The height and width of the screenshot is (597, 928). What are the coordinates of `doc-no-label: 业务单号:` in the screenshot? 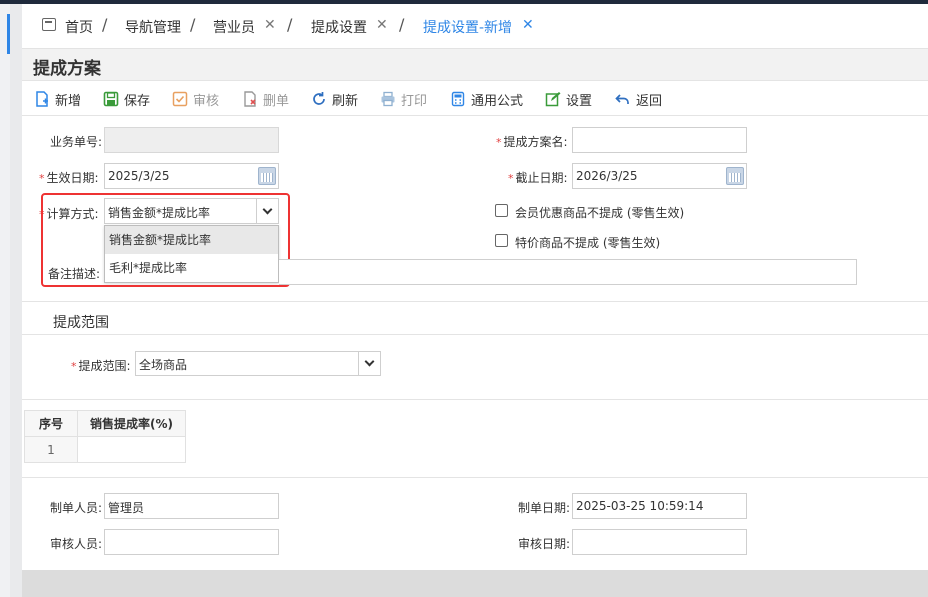 It's located at (76, 142).